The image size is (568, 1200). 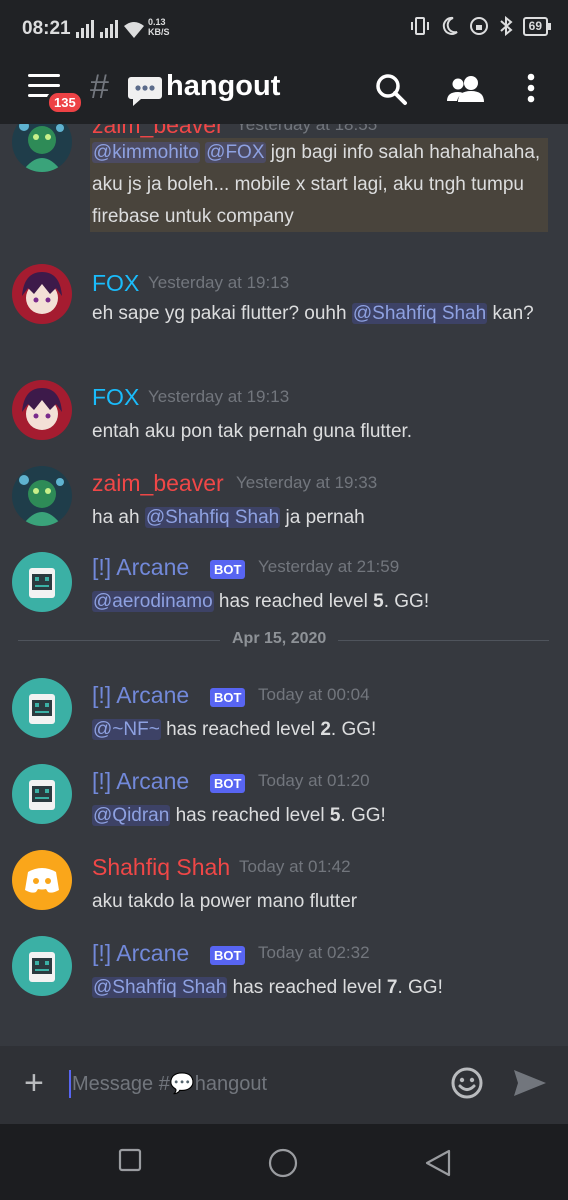 I want to click on home-icon, so click(x=283, y=1165).